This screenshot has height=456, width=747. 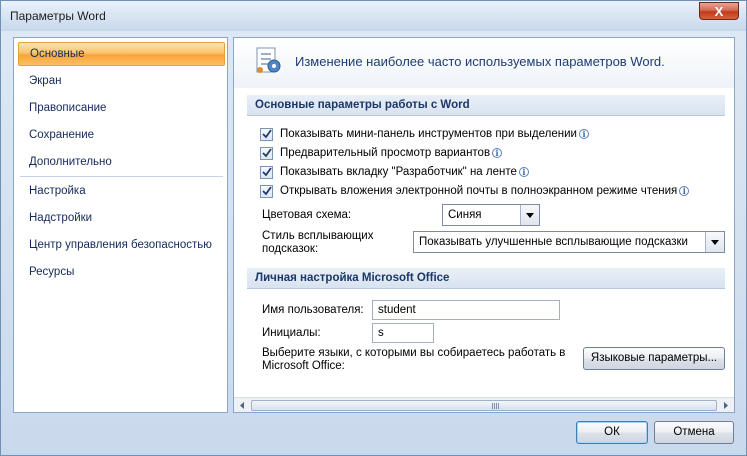 I want to click on title-bar: Параметры Word X, so click(x=373, y=16).